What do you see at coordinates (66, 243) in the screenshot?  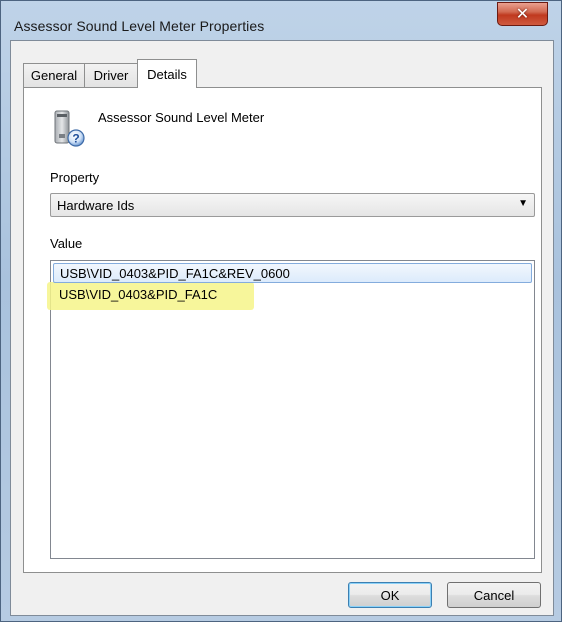 I see `value-label: Value` at bounding box center [66, 243].